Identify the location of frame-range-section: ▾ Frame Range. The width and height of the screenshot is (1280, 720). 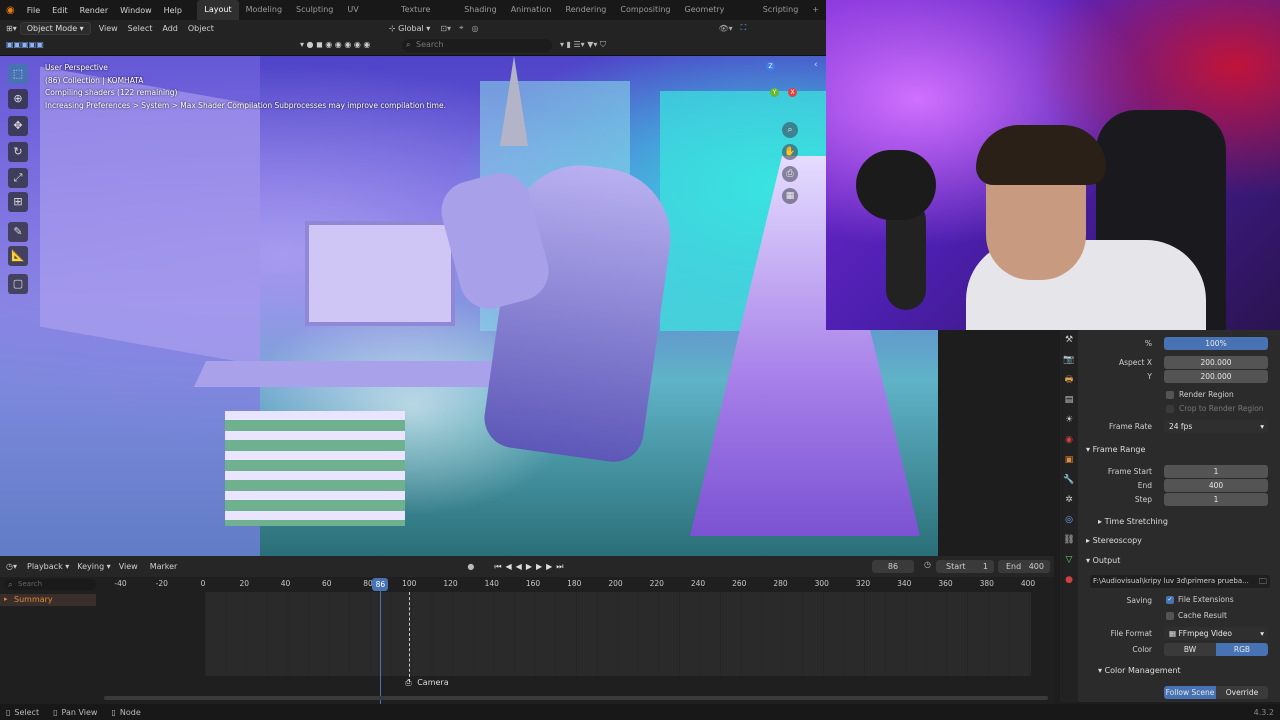
(1115, 449).